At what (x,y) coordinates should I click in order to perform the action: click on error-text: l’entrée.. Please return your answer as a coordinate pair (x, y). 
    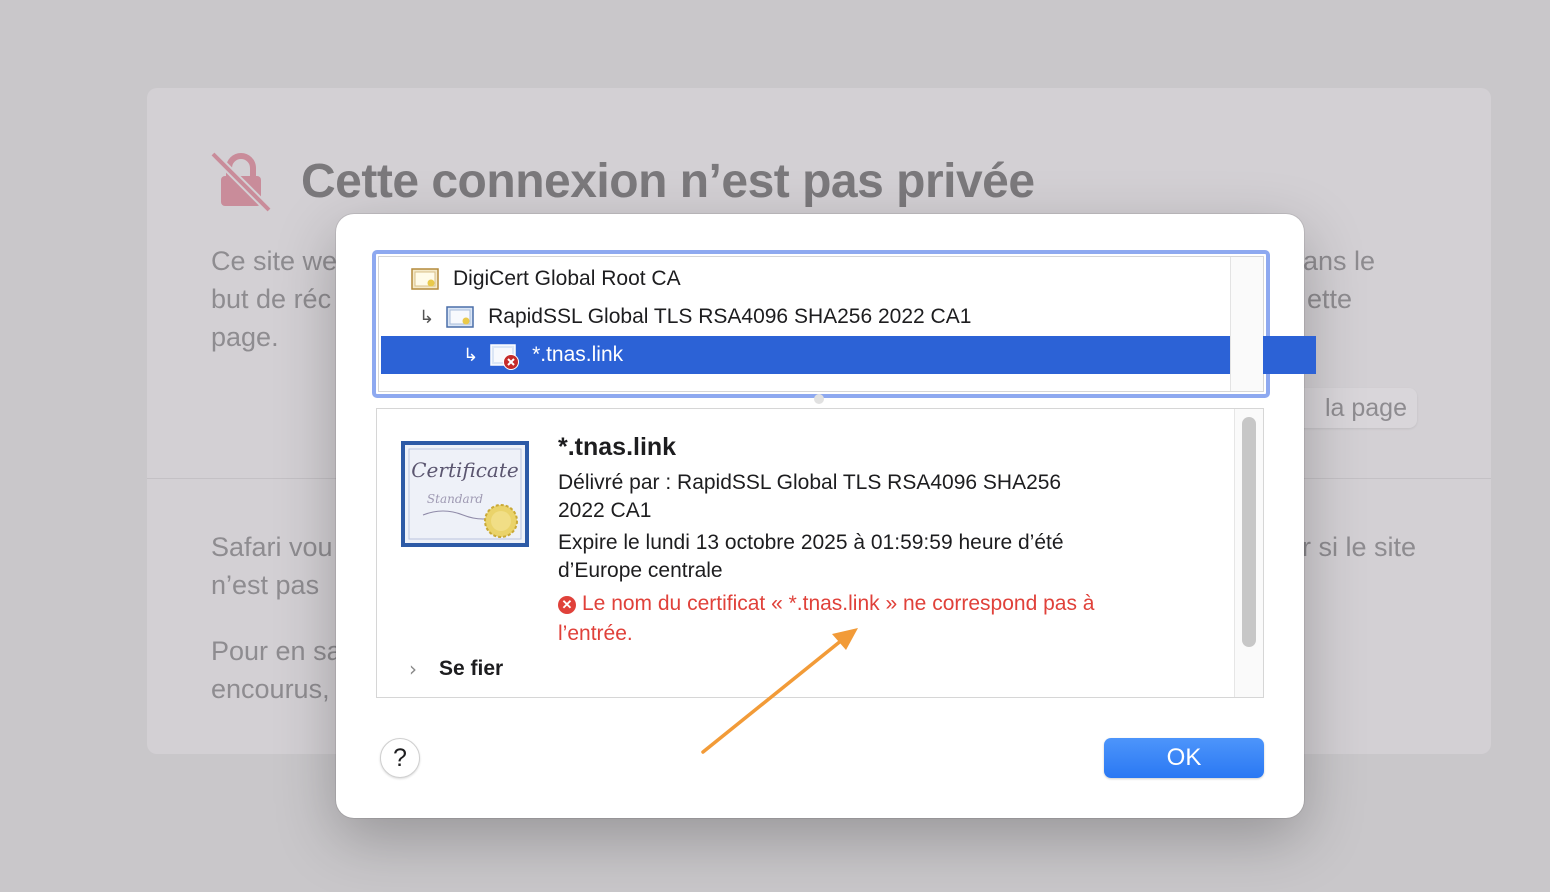
    Looking at the image, I should click on (595, 633).